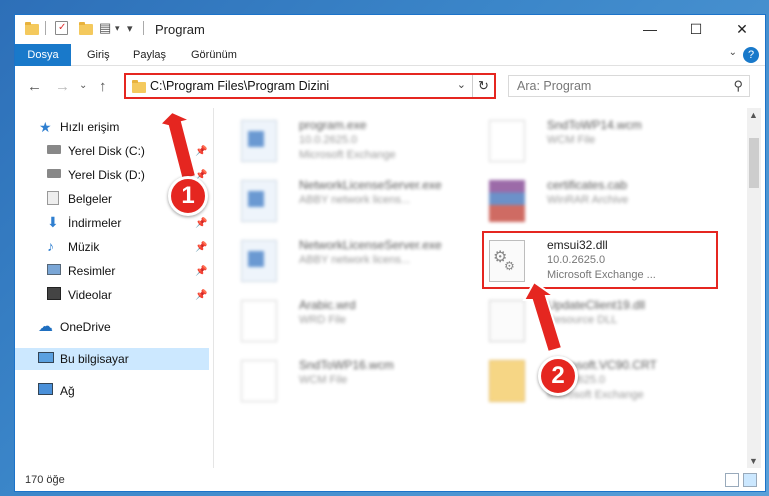 The image size is (769, 496). What do you see at coordinates (582, 320) in the screenshot?
I see `file-description: Resource DLL` at bounding box center [582, 320].